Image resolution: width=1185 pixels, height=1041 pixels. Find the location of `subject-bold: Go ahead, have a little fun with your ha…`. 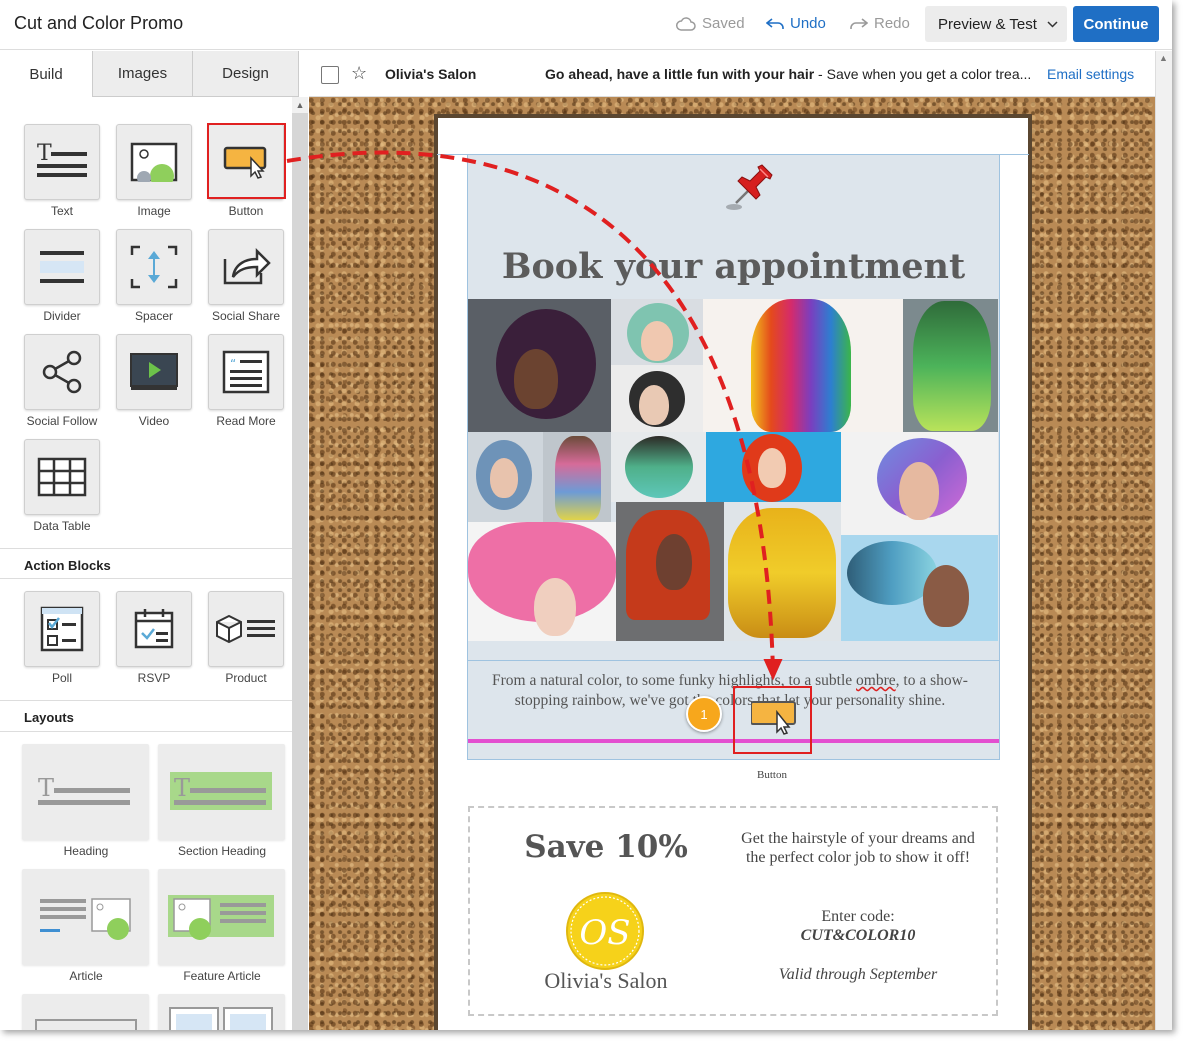

subject-bold: Go ahead, have a little fun with your ha… is located at coordinates (680, 74).